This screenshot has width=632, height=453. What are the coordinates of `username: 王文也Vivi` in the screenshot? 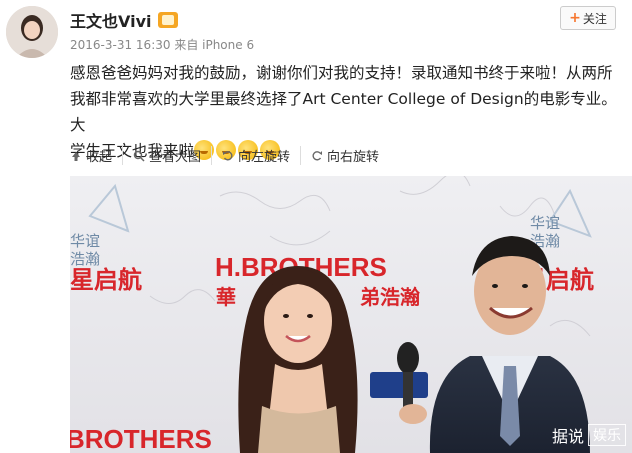 It's located at (124, 20).